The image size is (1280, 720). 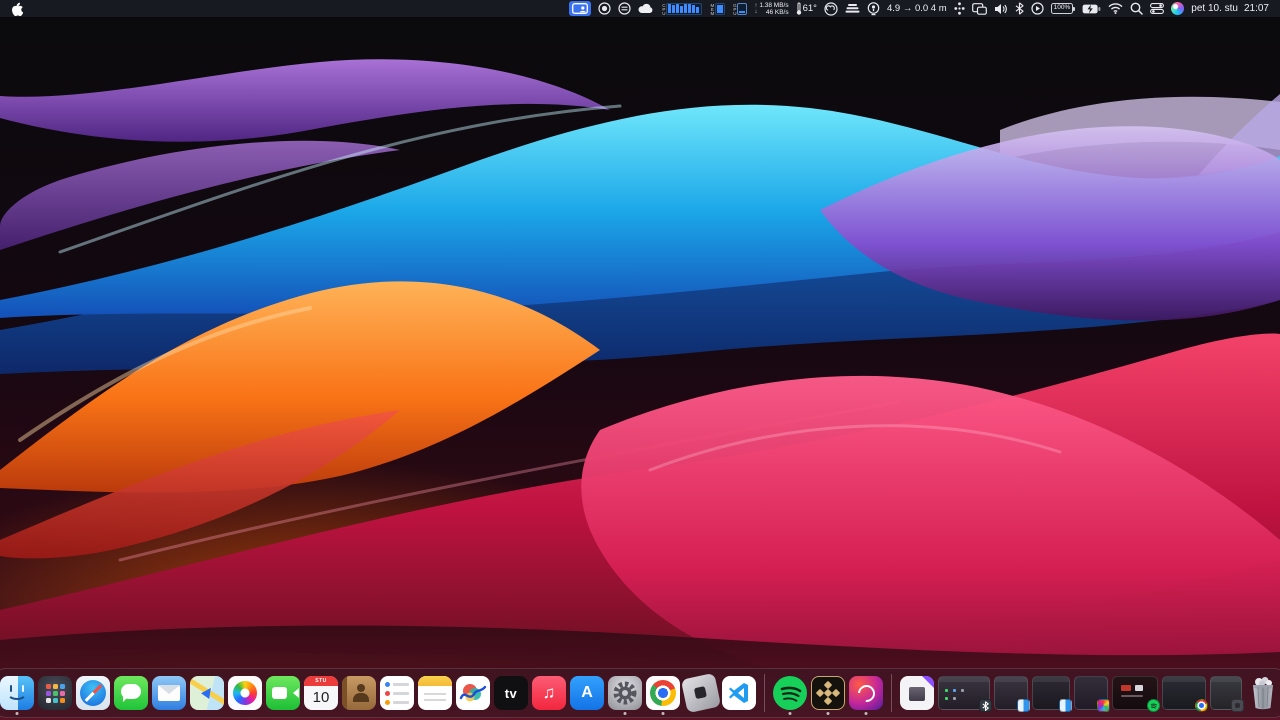 I want to click on chrome-icon, so click(x=663, y=693).